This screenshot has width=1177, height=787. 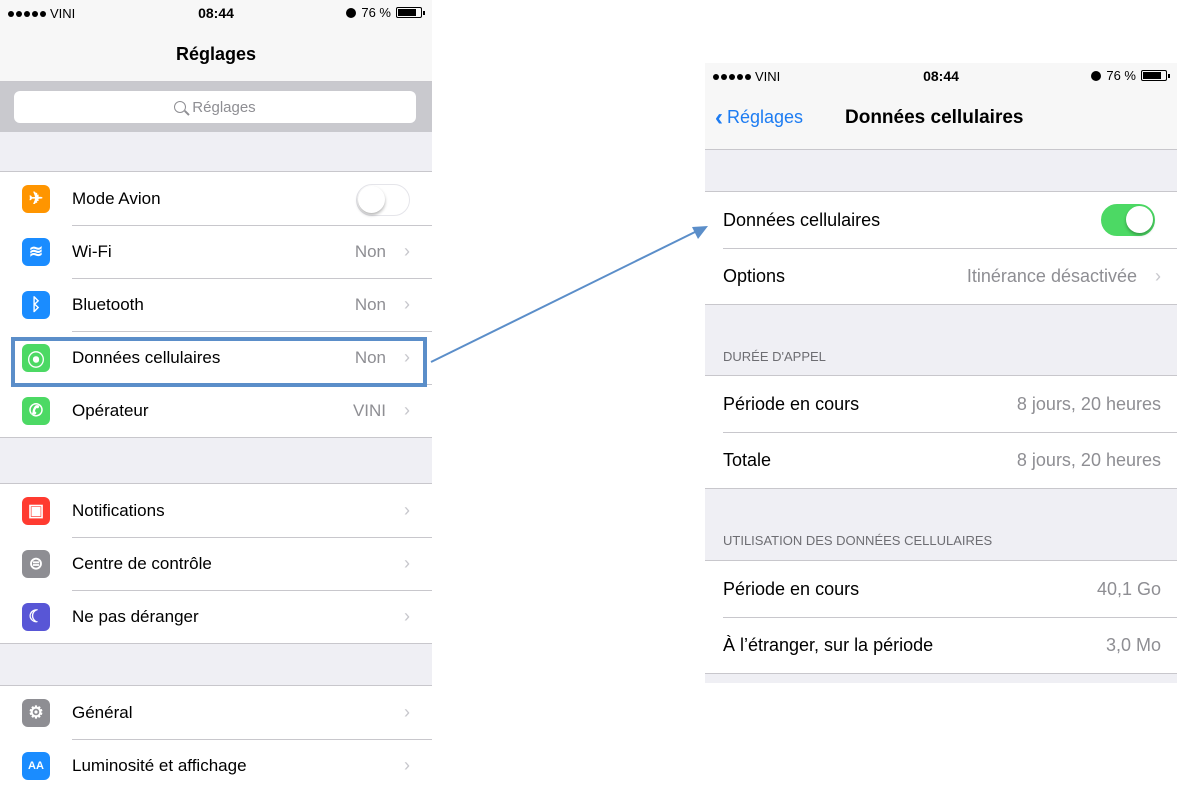 What do you see at coordinates (569, 294) in the screenshot?
I see `connector-arrow` at bounding box center [569, 294].